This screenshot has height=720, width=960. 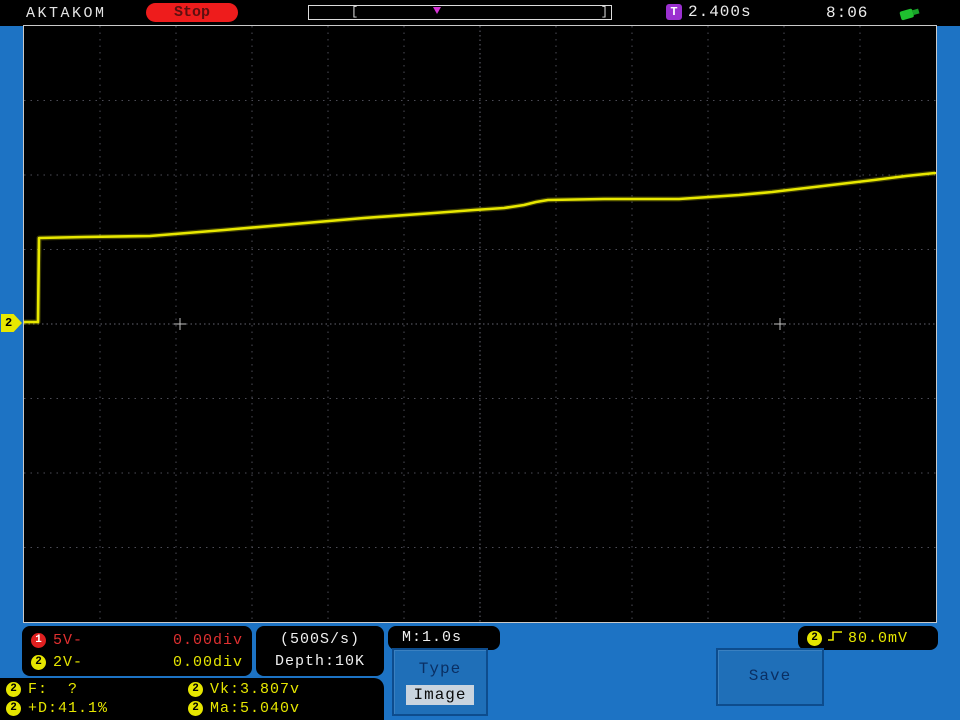 I want to click on acquisition-panel: (500S/s) Depth:10K, so click(x=320, y=651).